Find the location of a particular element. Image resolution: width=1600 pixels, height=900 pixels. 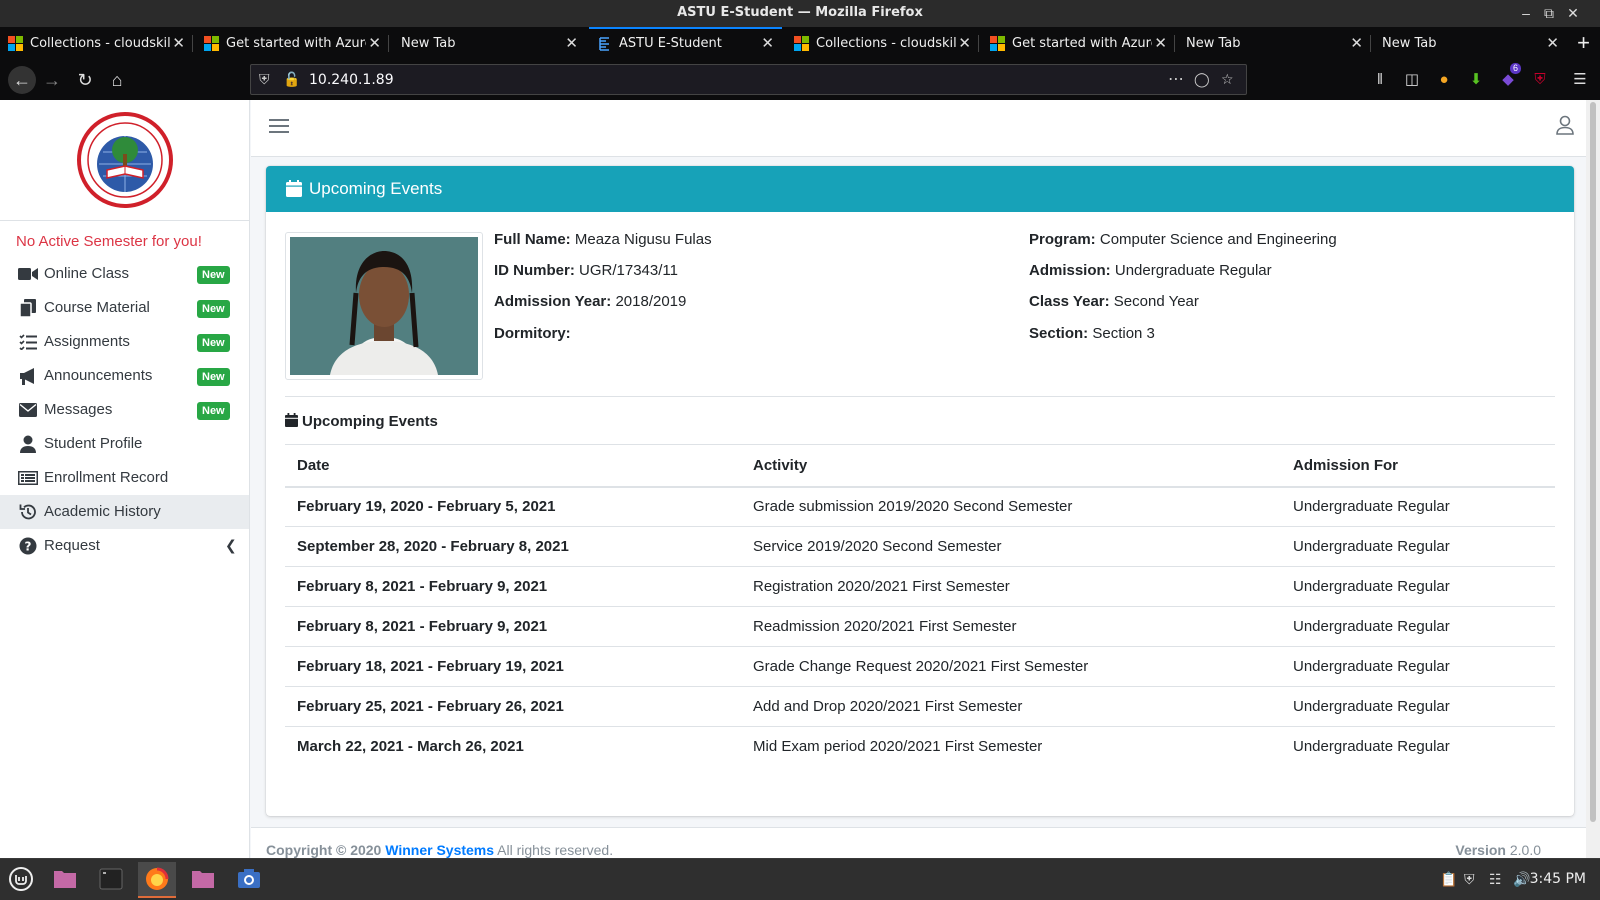

sidebar-item-label: Assignments is located at coordinates (87, 341).